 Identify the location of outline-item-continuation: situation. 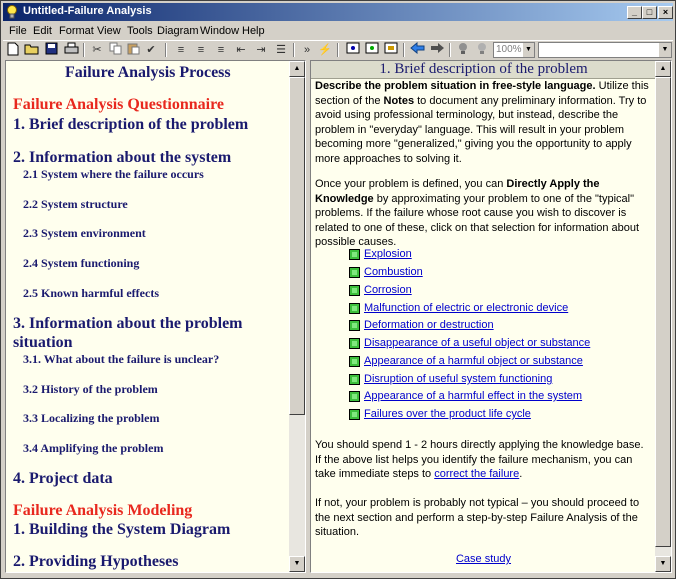
(43, 343).